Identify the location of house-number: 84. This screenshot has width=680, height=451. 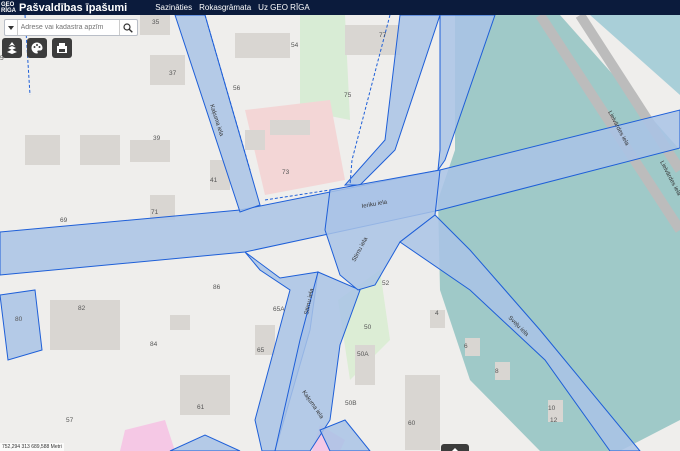
(154, 344).